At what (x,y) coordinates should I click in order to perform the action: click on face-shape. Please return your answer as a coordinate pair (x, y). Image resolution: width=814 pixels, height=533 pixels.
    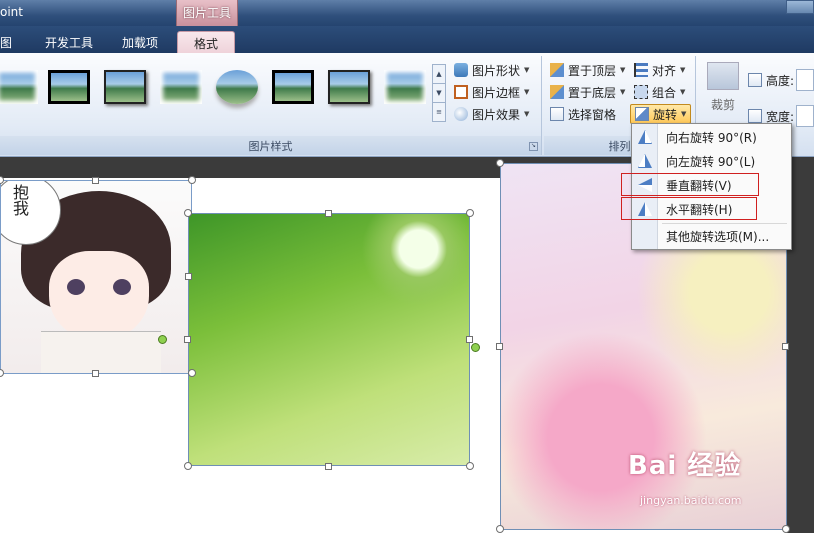
    Looking at the image, I should click on (99, 296).